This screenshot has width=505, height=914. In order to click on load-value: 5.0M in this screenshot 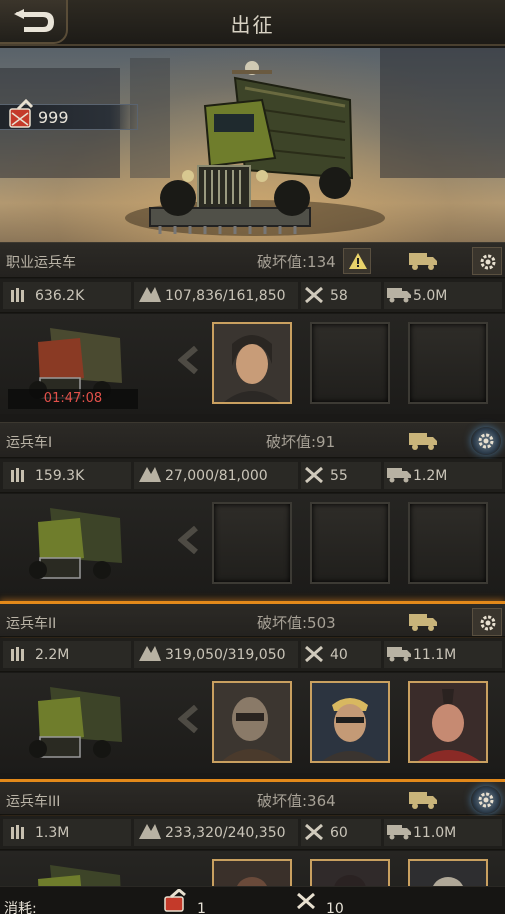, I will do `click(430, 296)`.